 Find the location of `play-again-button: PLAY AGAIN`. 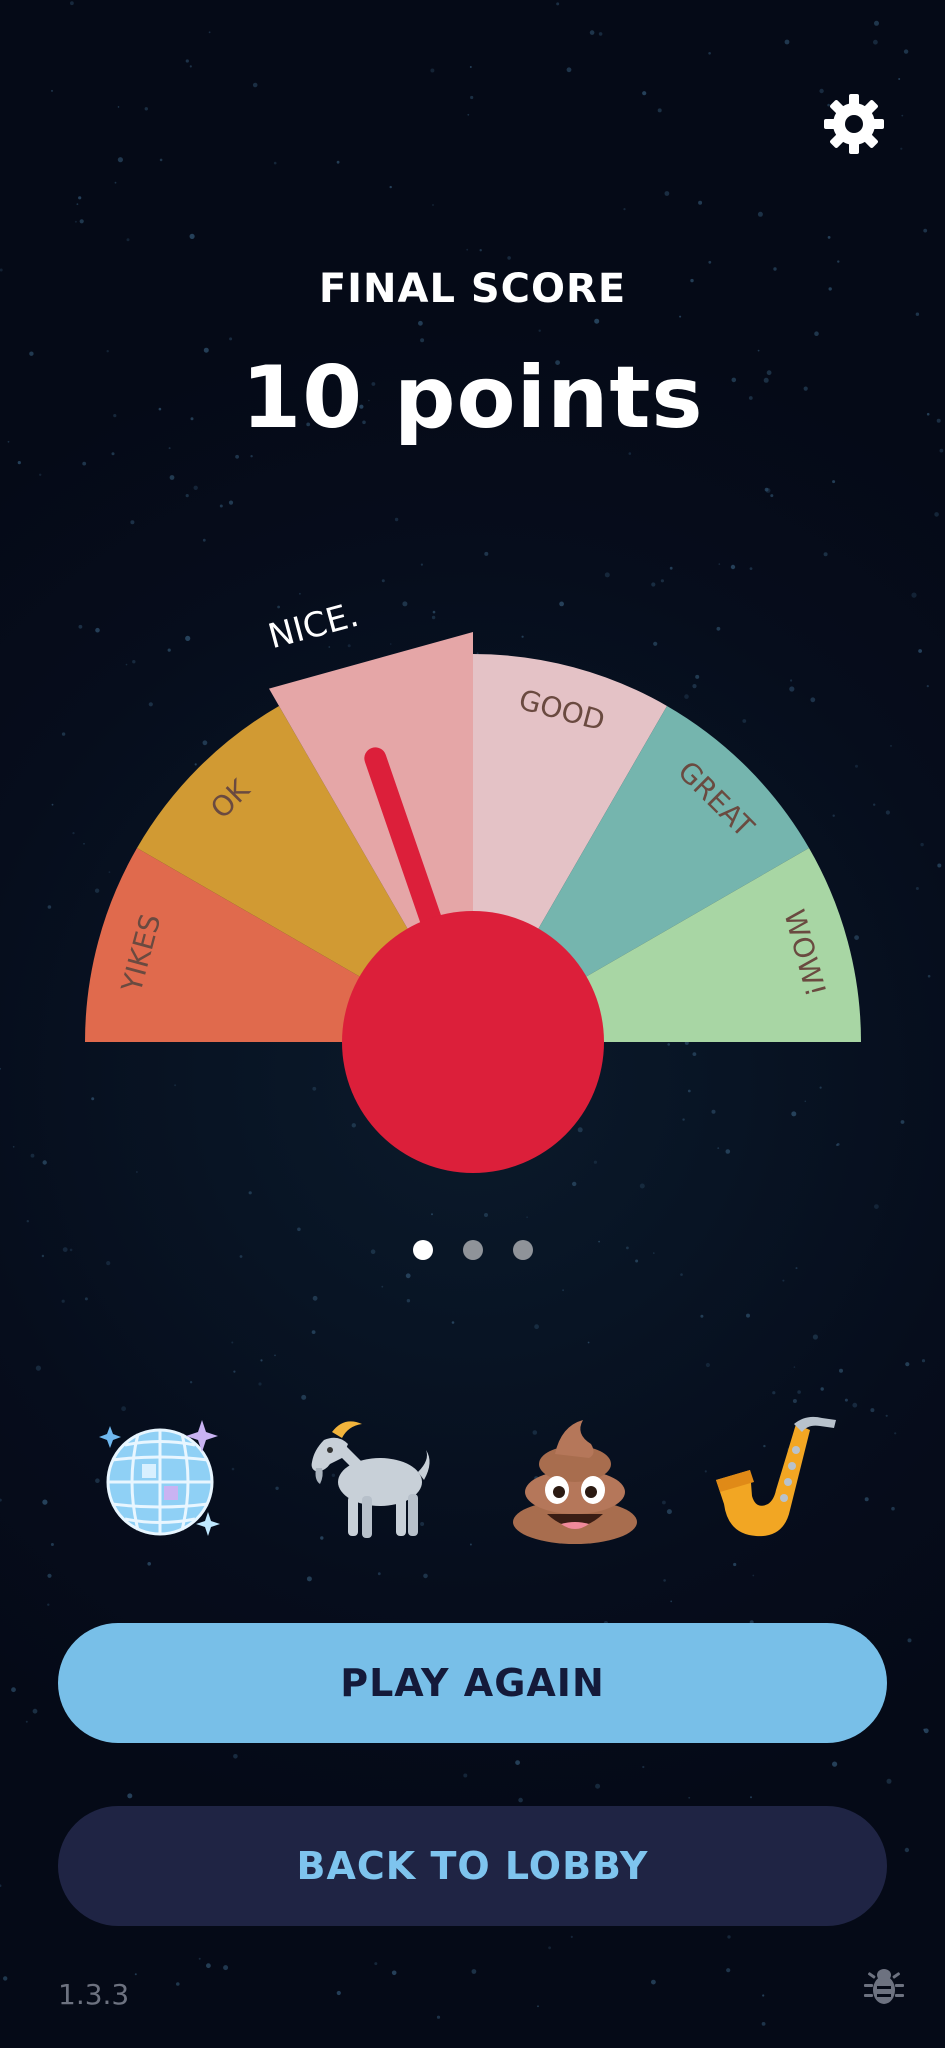

play-again-button: PLAY AGAIN is located at coordinates (472, 1683).